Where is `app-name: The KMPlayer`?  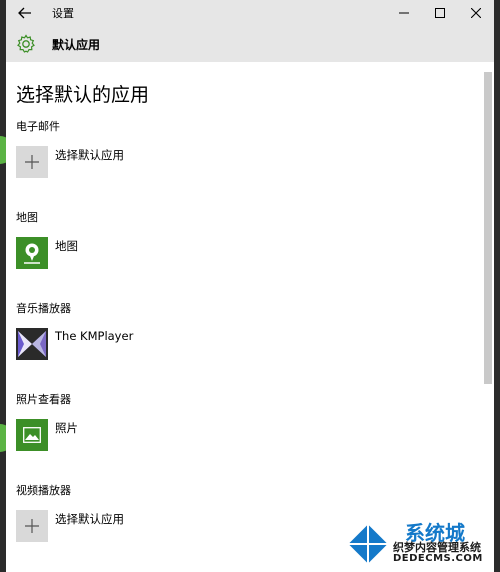
app-name: The KMPlayer is located at coordinates (94, 336).